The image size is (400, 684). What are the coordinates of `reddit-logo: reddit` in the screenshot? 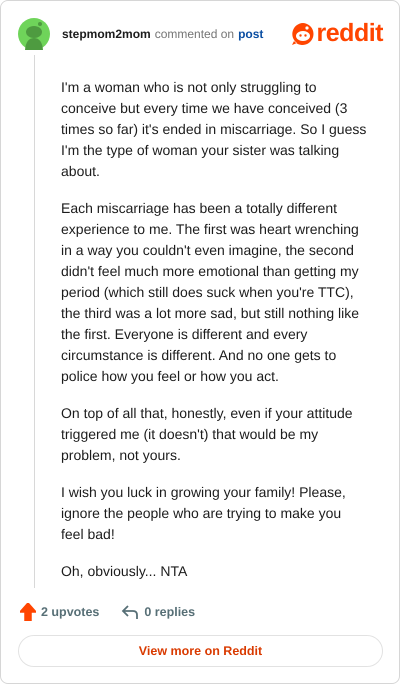 It's located at (349, 33).